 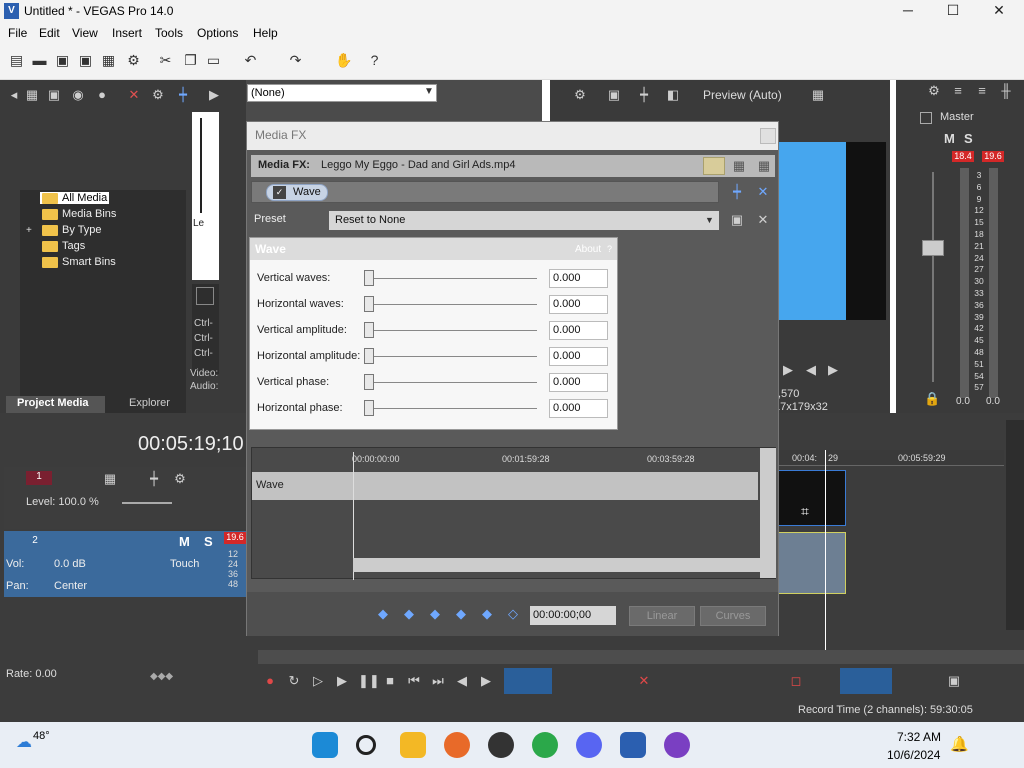 What do you see at coordinates (932, 399) in the screenshot?
I see `lock-icon: 🔒` at bounding box center [932, 399].